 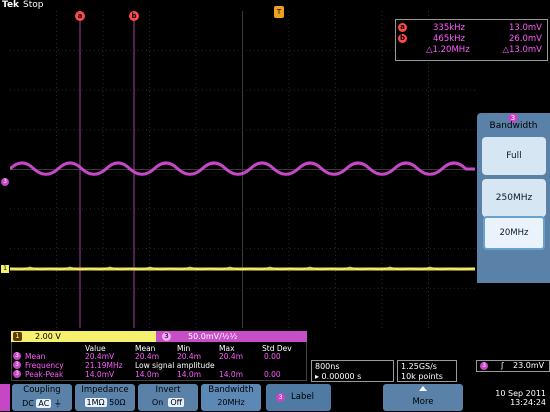 What do you see at coordinates (83, 336) in the screenshot?
I see `ch1-scale-bar` at bounding box center [83, 336].